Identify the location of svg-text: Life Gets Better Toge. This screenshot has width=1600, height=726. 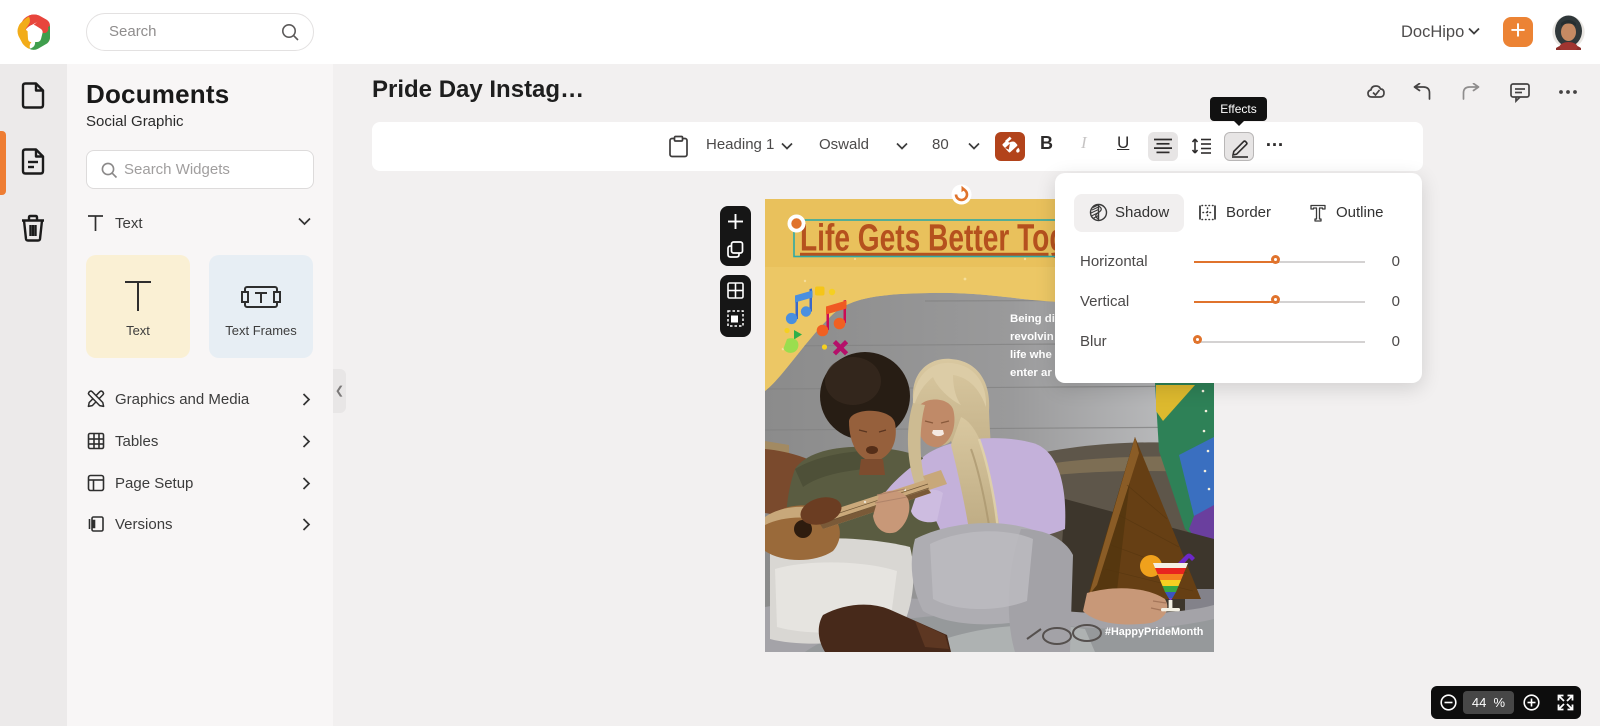
(941, 239).